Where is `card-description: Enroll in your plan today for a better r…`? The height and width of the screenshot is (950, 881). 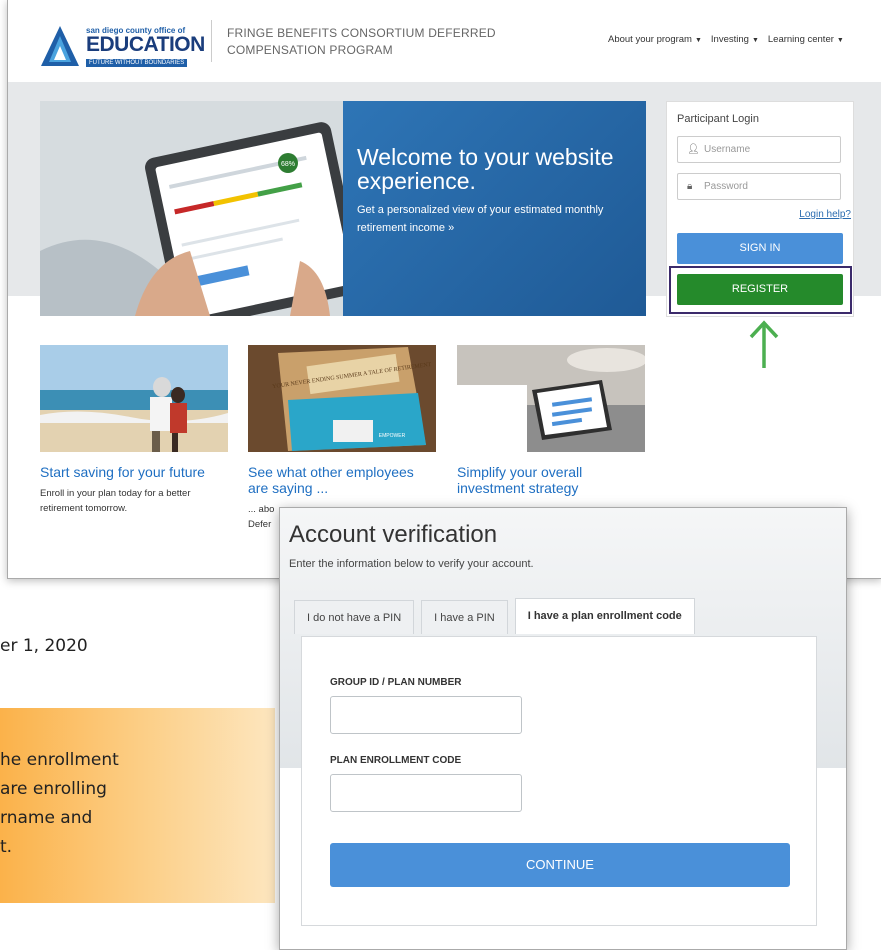
card-description: Enroll in your plan today for a better r… is located at coordinates (115, 501).